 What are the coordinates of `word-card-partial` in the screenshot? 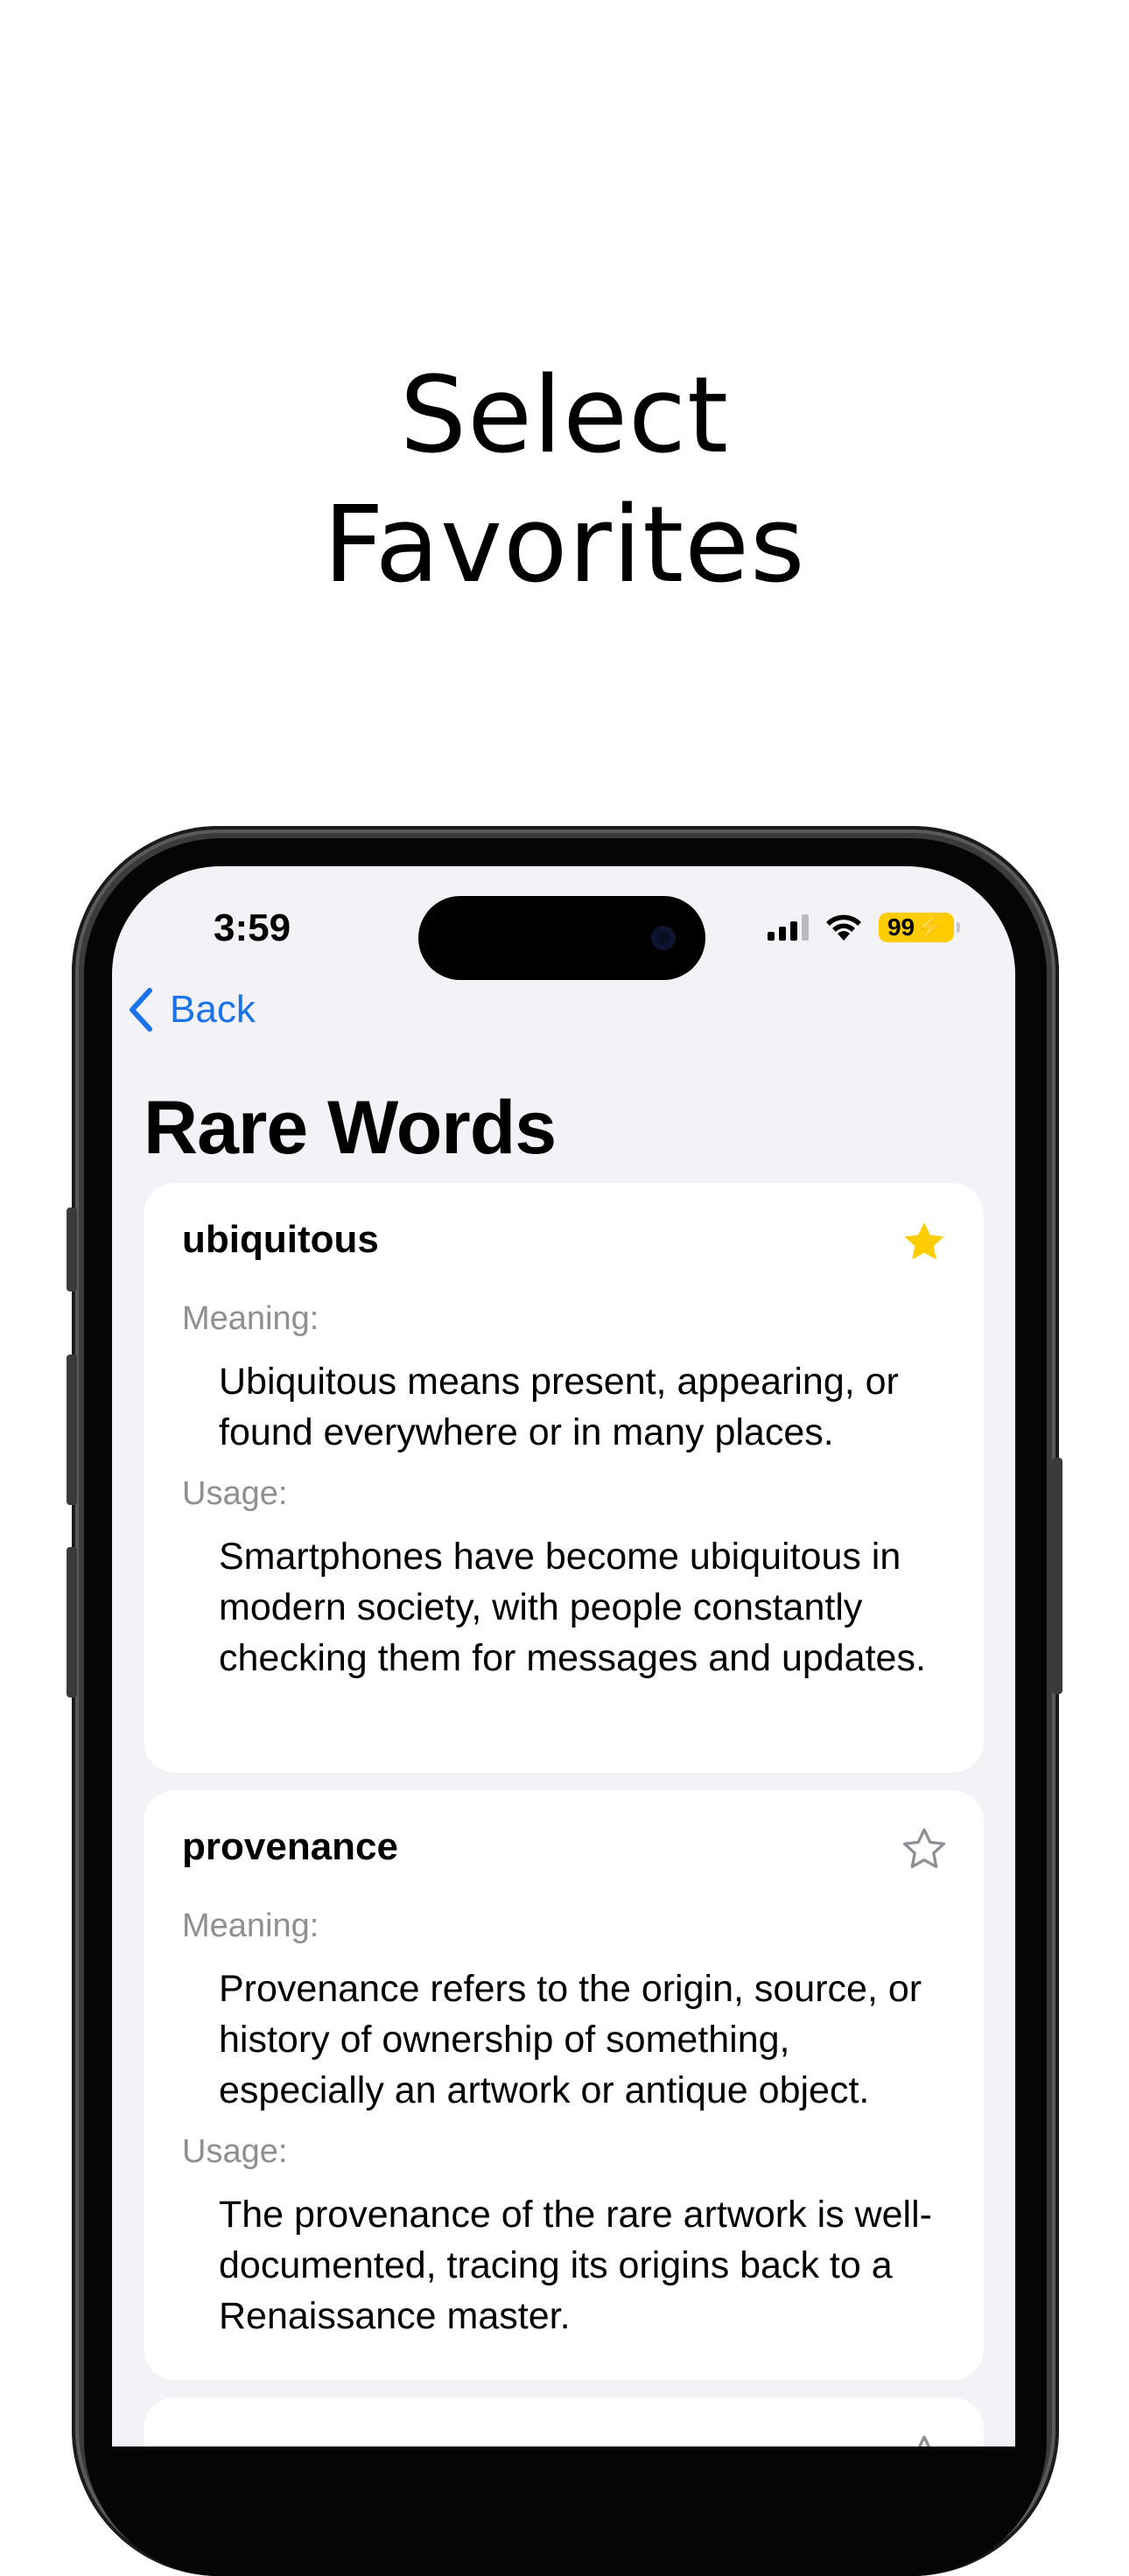 It's located at (564, 2422).